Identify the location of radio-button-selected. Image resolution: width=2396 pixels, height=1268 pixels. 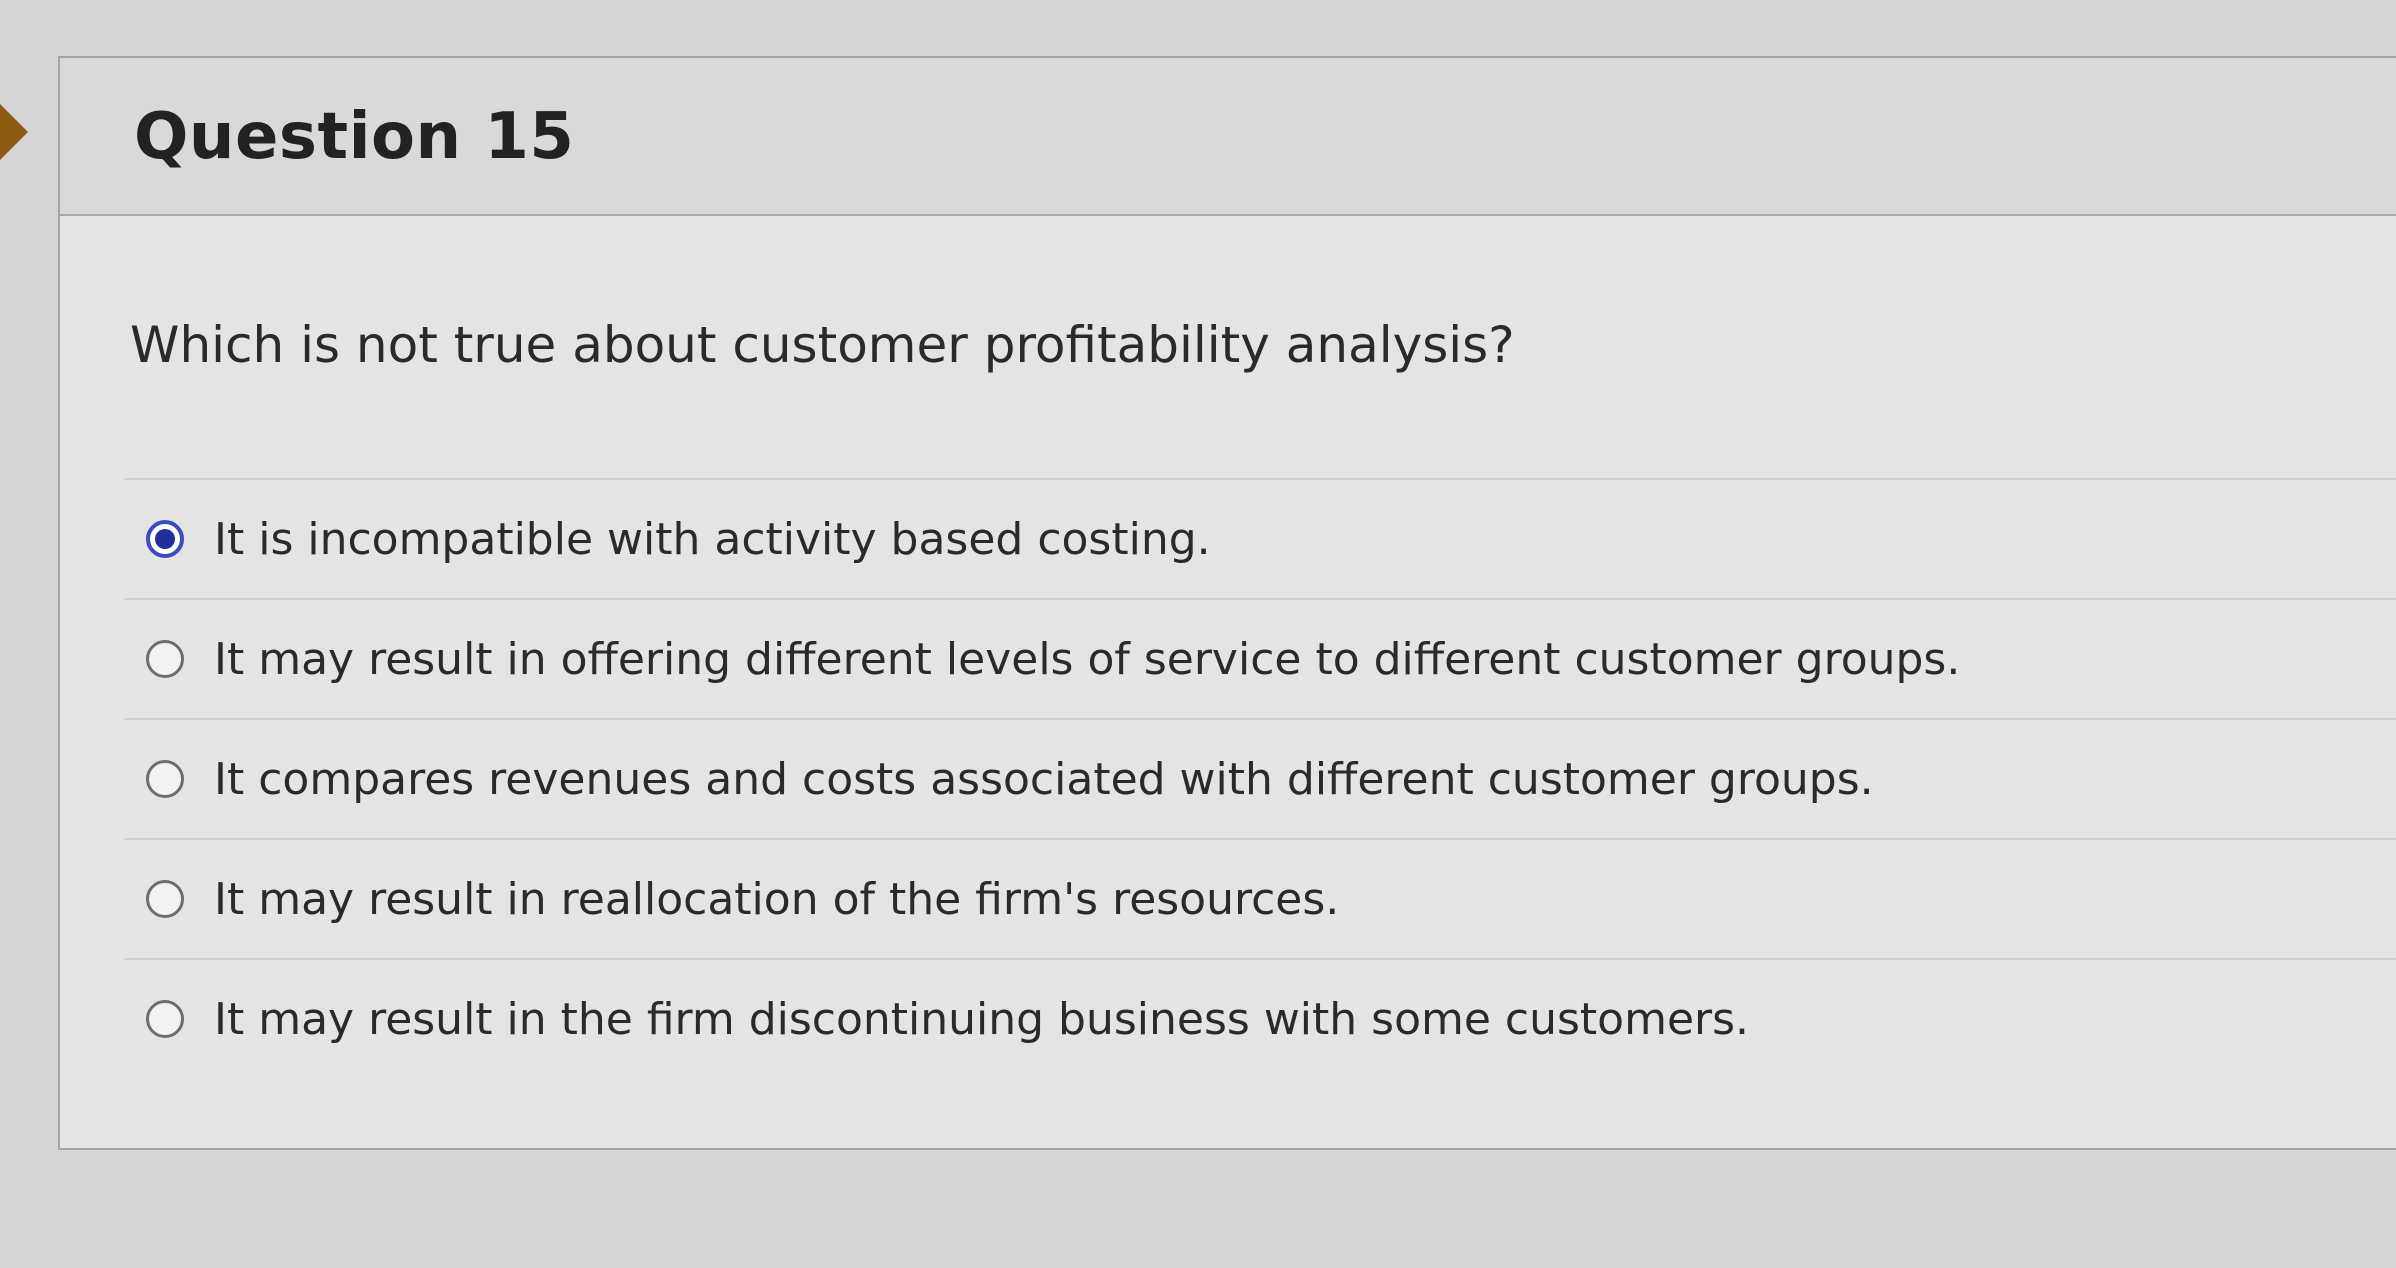
(165, 539).